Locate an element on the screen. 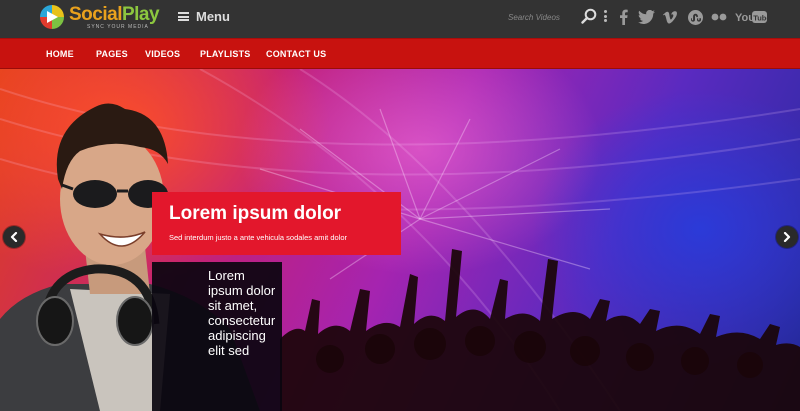 The width and height of the screenshot is (800, 411). search-icon is located at coordinates (589, 16).